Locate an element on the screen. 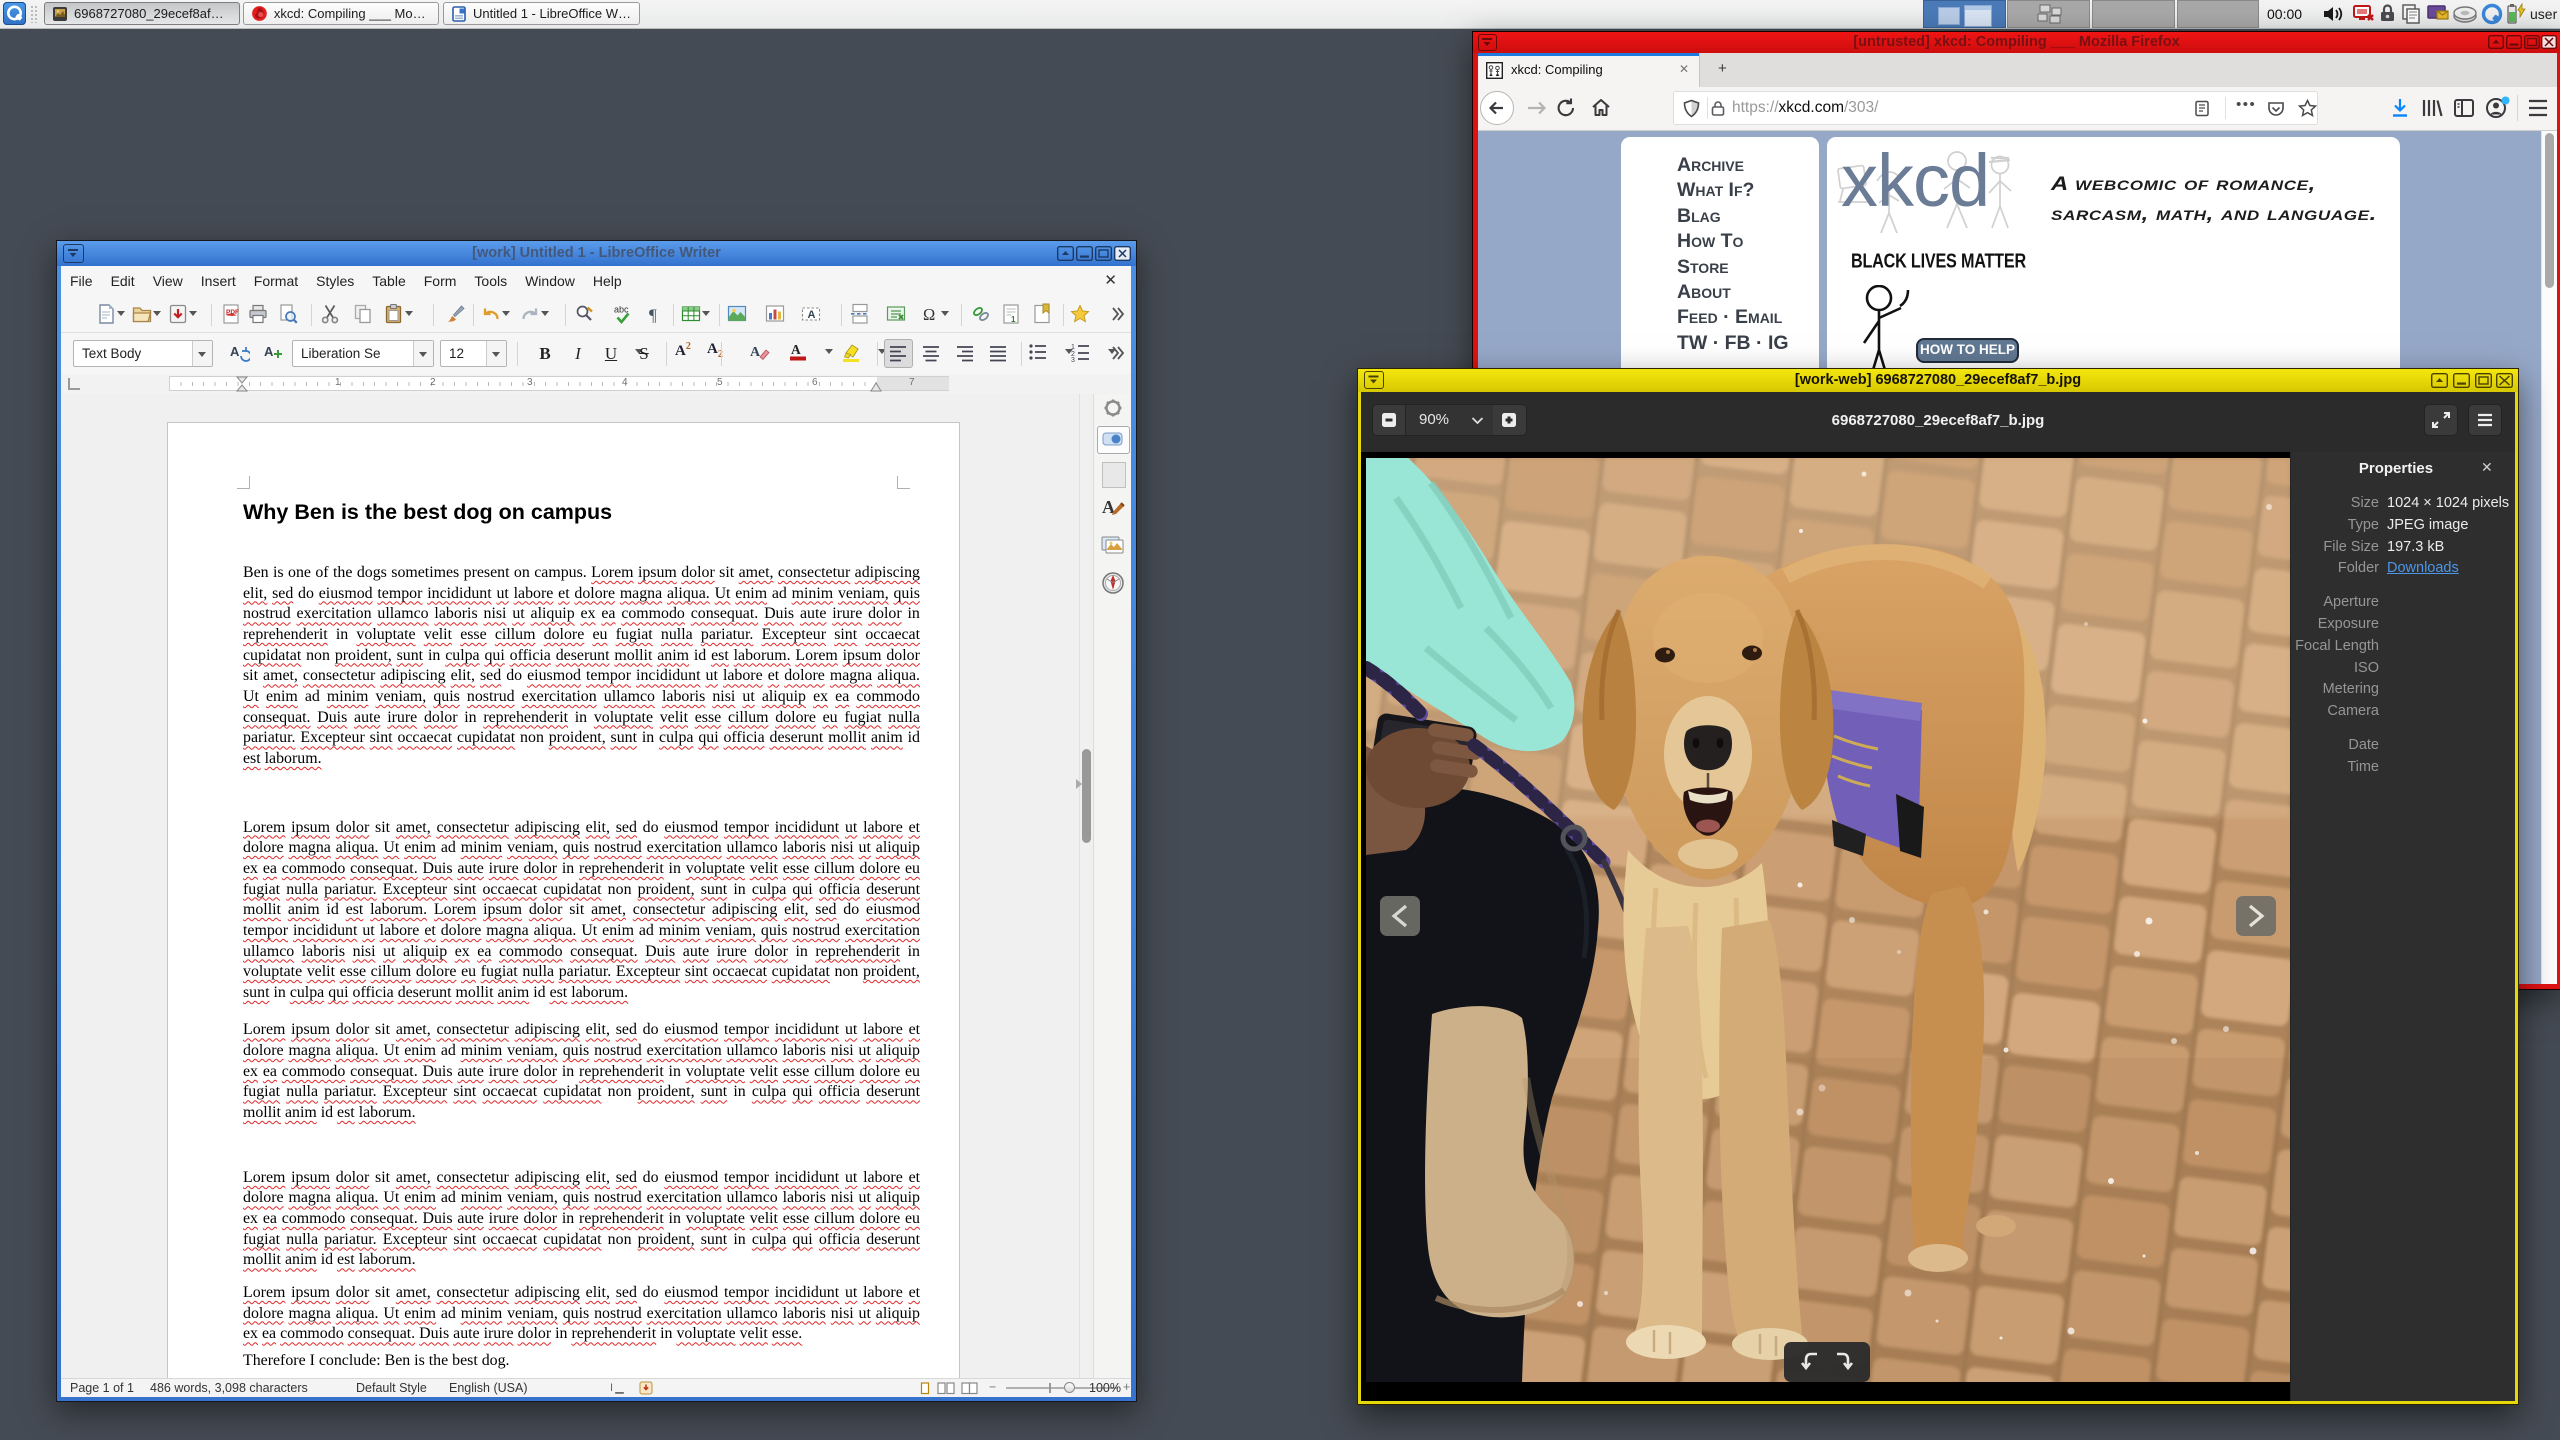  svg-text: PDF is located at coordinates (232, 312).